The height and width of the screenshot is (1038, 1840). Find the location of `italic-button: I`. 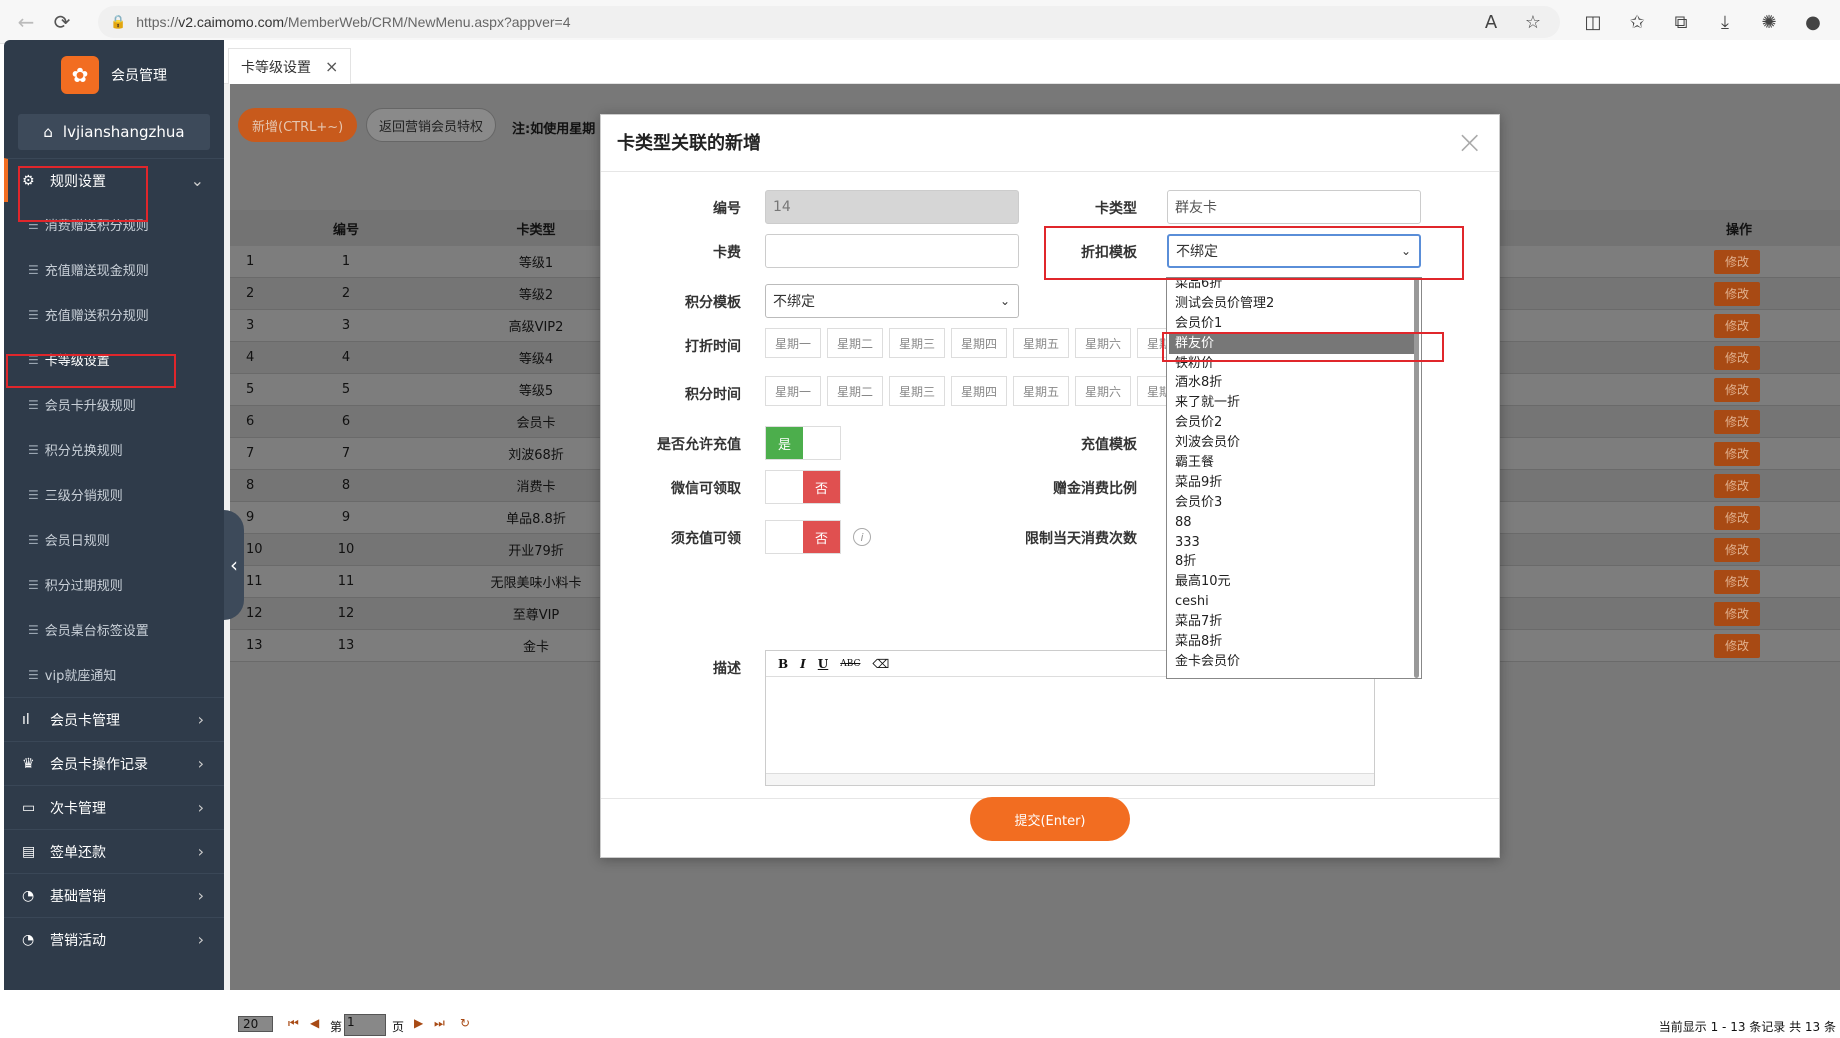

italic-button: I is located at coordinates (803, 664).